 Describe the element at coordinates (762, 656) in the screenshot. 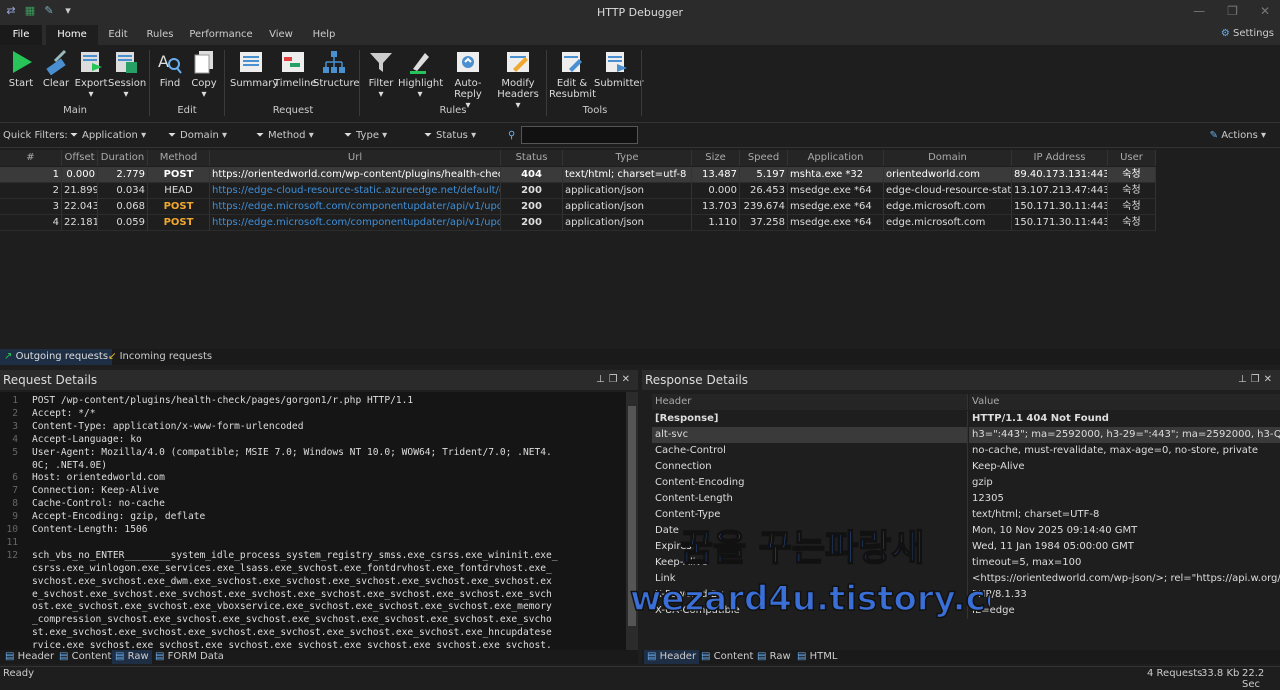

I see `raw-icon: ▤` at that location.